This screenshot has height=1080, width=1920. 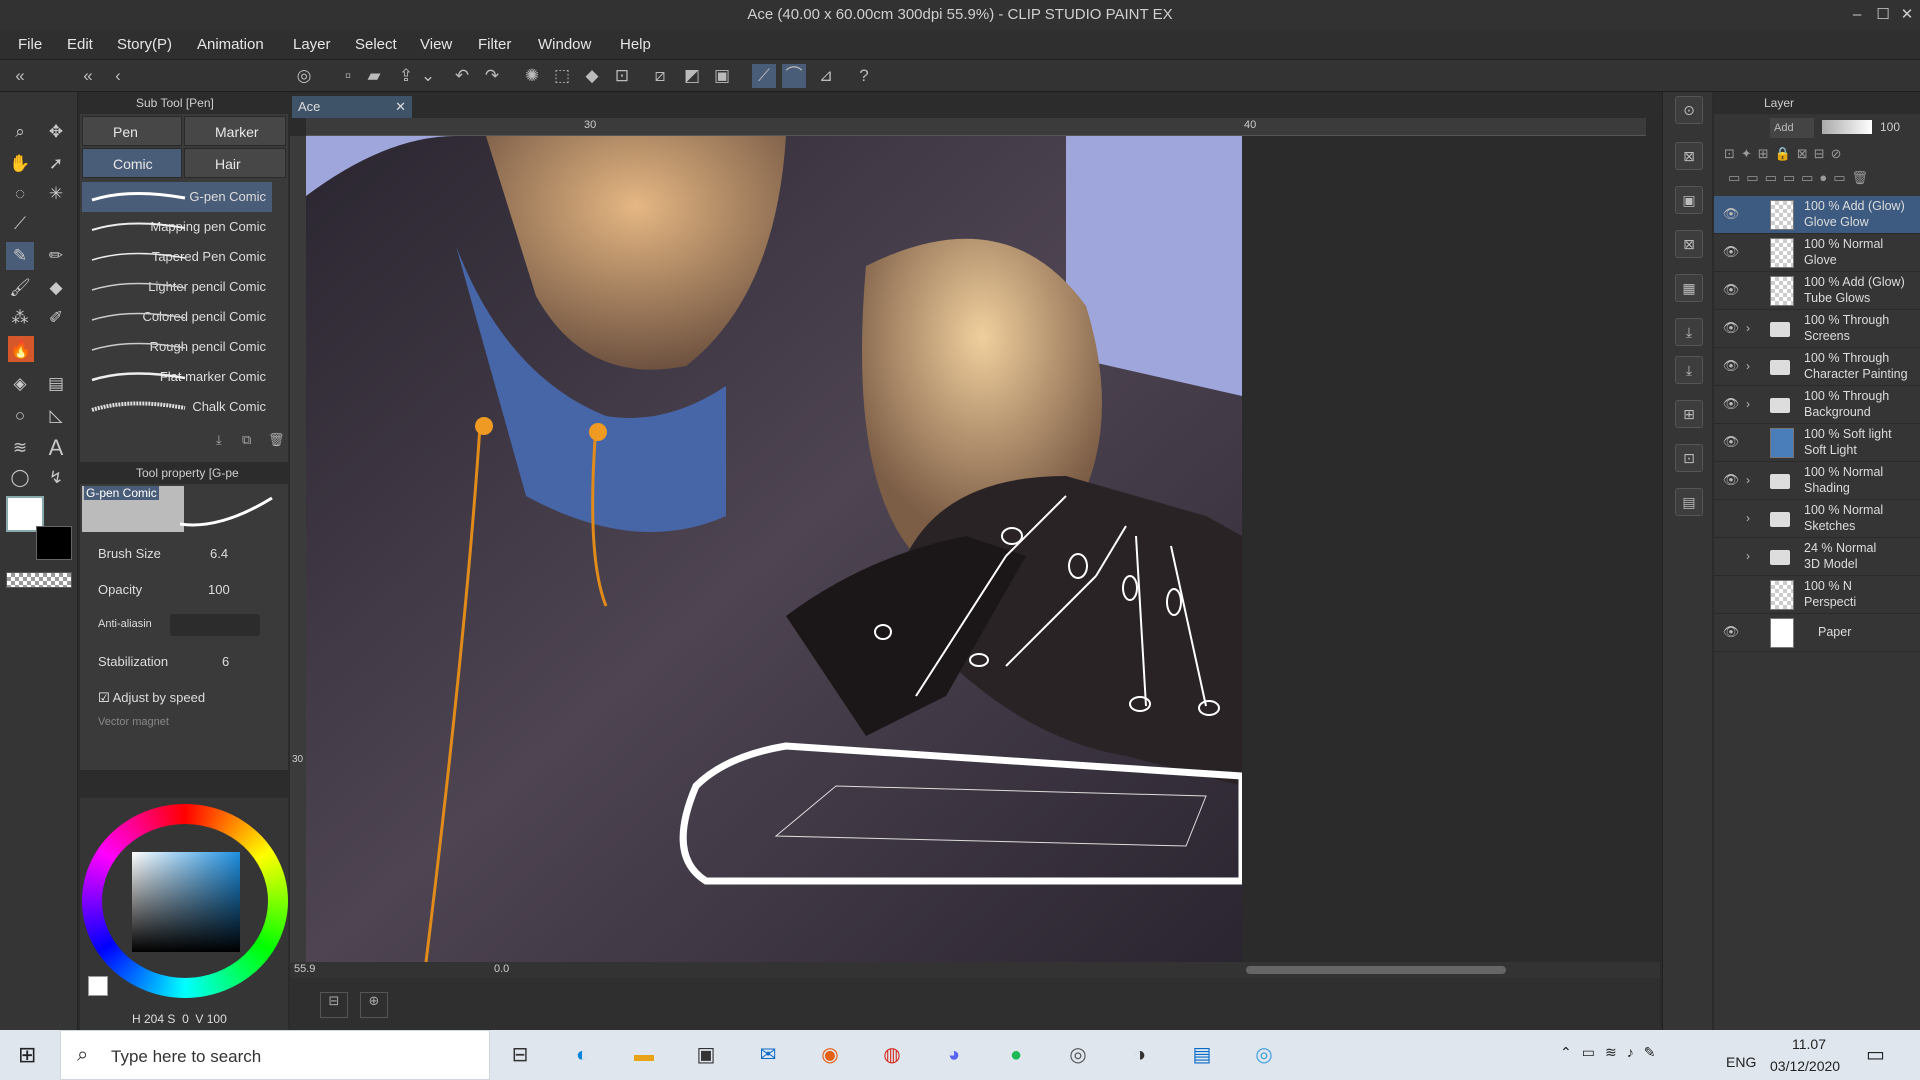 I want to click on layer-row: › 100 % Normal Sketches, so click(x=1817, y=519).